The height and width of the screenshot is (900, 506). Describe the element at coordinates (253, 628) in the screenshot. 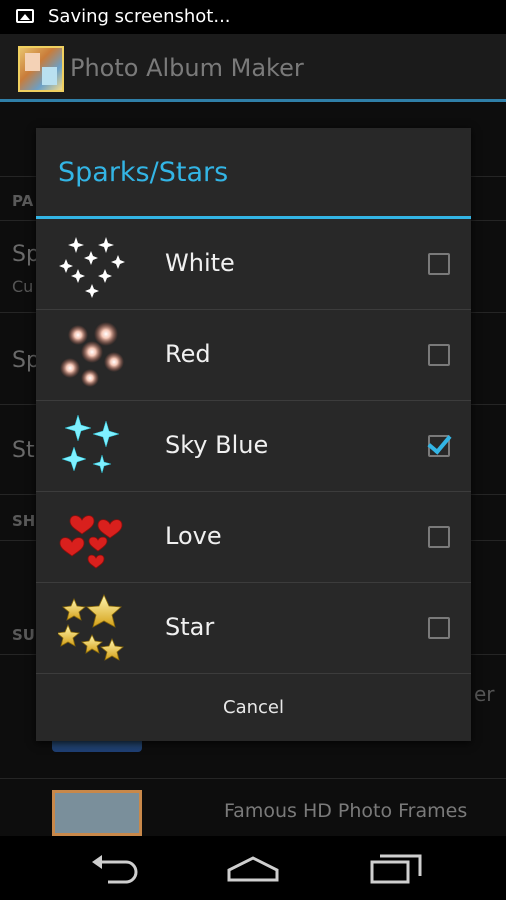

I see `option-star: Star` at that location.